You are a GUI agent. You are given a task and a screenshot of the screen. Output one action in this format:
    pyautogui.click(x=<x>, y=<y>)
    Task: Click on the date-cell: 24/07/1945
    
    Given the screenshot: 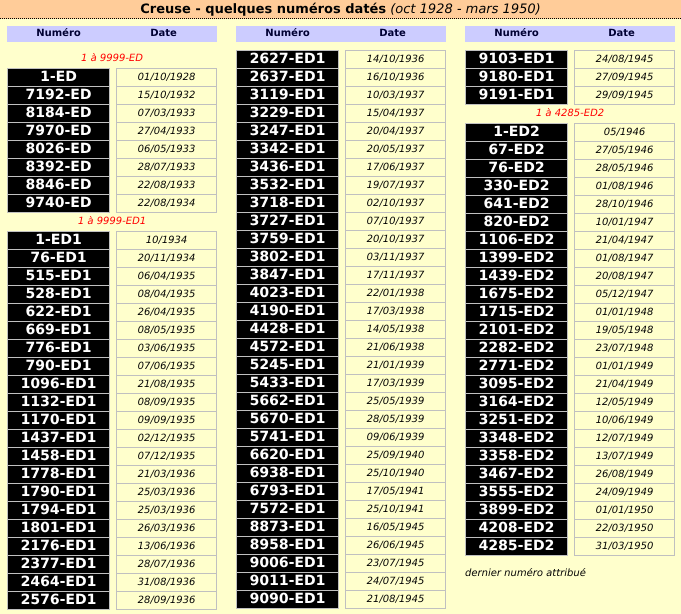 What is the action you would take?
    pyautogui.click(x=395, y=581)
    